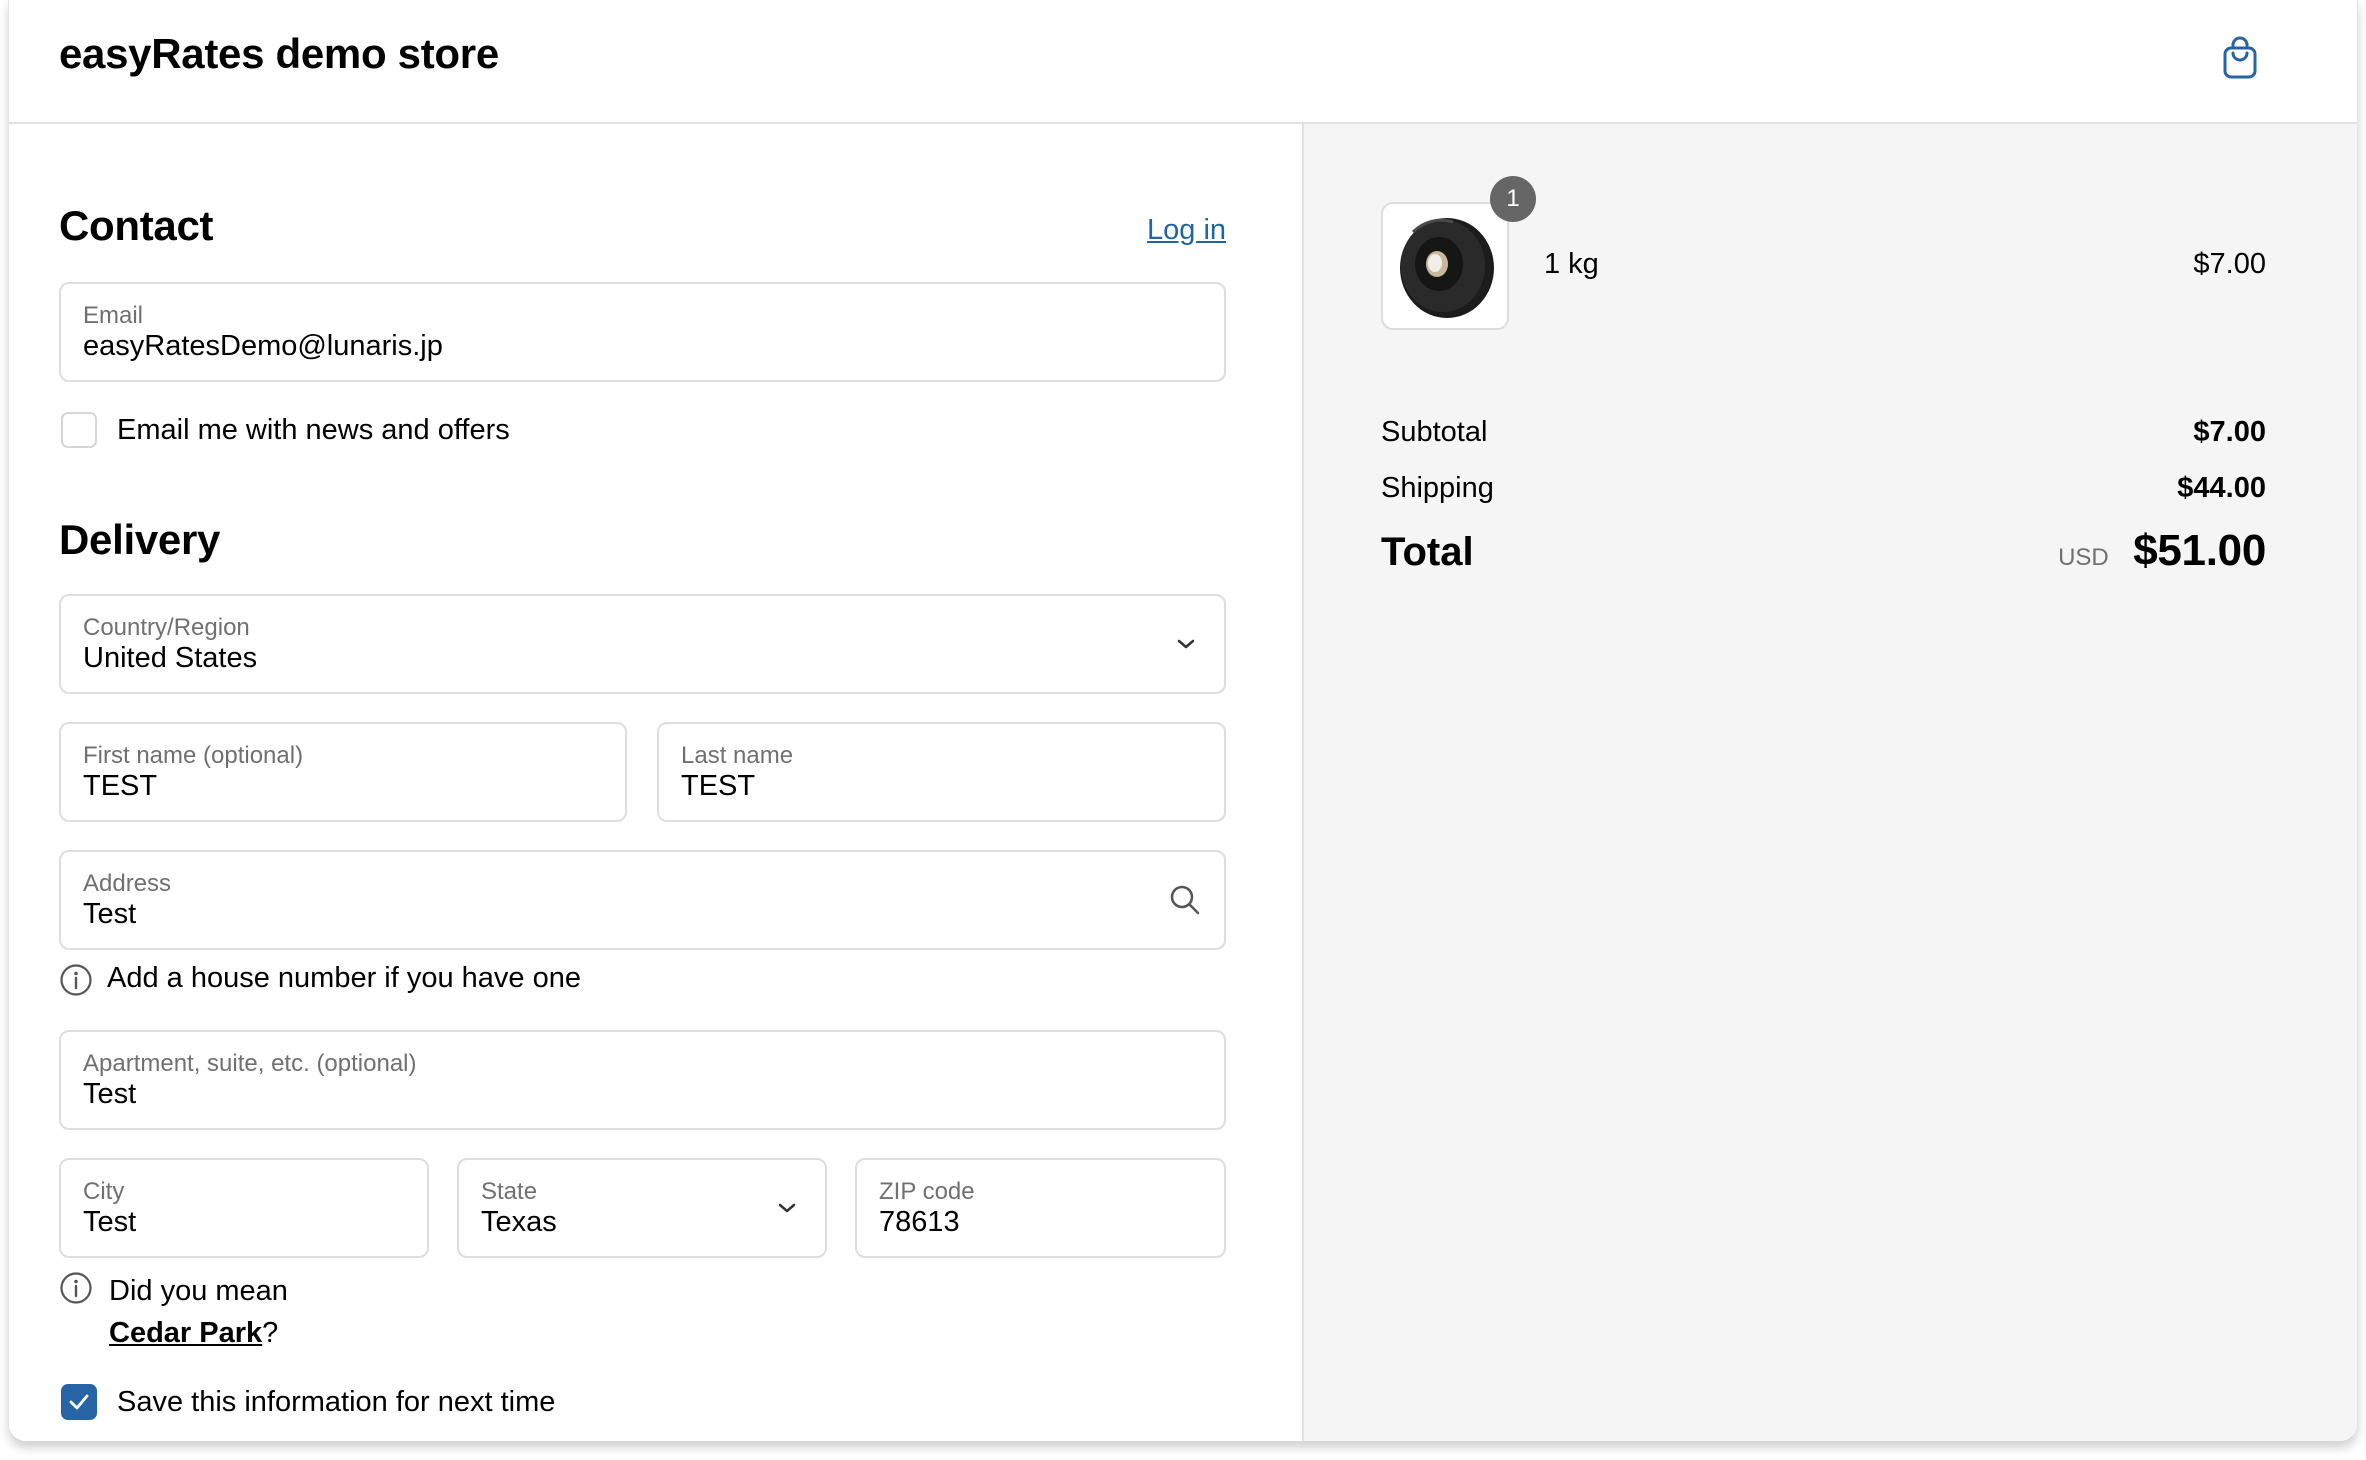 Image resolution: width=2366 pixels, height=1460 pixels. What do you see at coordinates (941, 772) in the screenshot?
I see `last-name-field: Last name TEST` at bounding box center [941, 772].